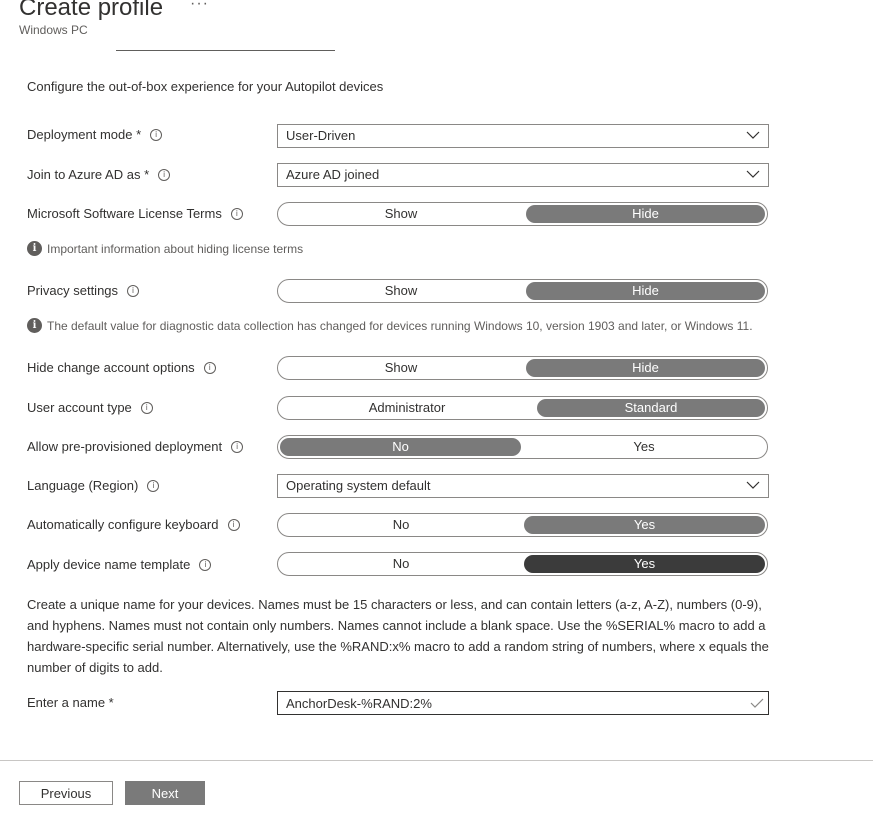 This screenshot has width=873, height=816. I want to click on keyboard-label-text: Automatically configure keyboard, so click(123, 524).